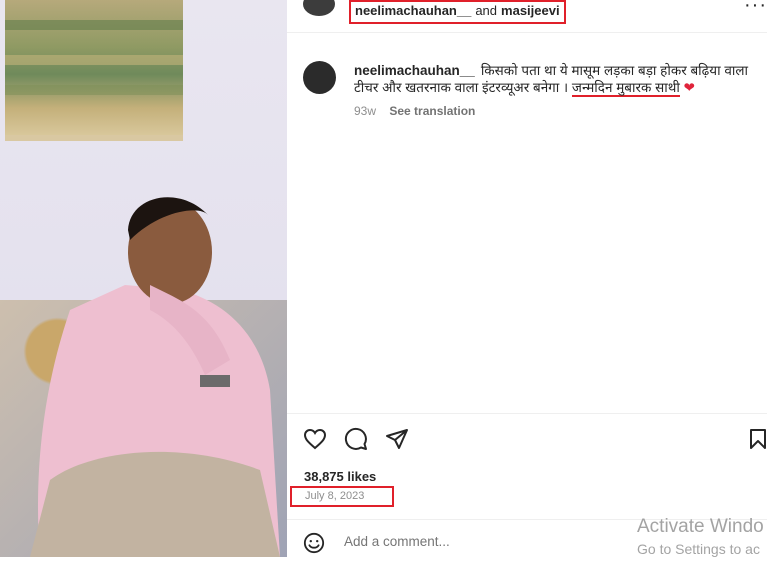  What do you see at coordinates (625, 88) in the screenshot?
I see `caption-highlight: जन्मदिन मुबारक साथी` at bounding box center [625, 88].